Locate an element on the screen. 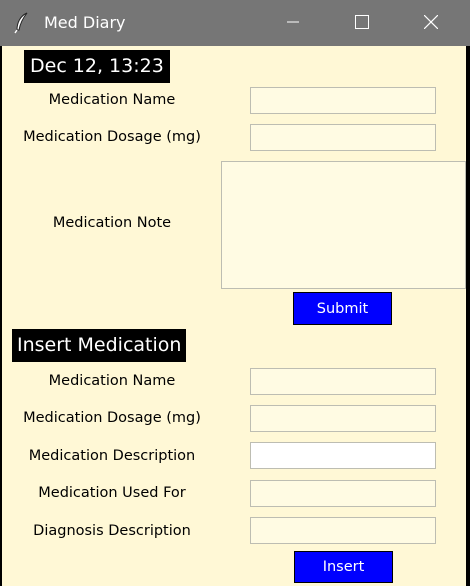 The image size is (470, 586). medication-name-input is located at coordinates (343, 100).